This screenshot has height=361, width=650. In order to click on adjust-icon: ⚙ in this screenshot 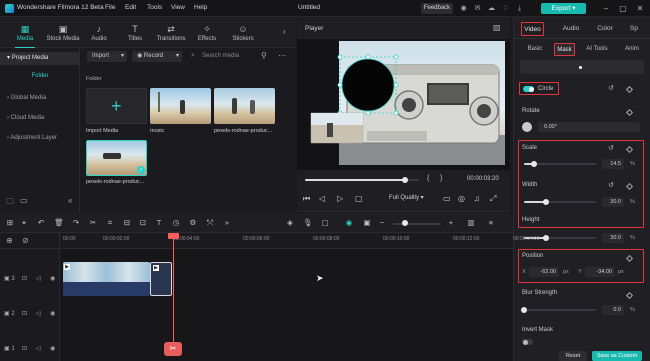, I will do `click(193, 223)`.